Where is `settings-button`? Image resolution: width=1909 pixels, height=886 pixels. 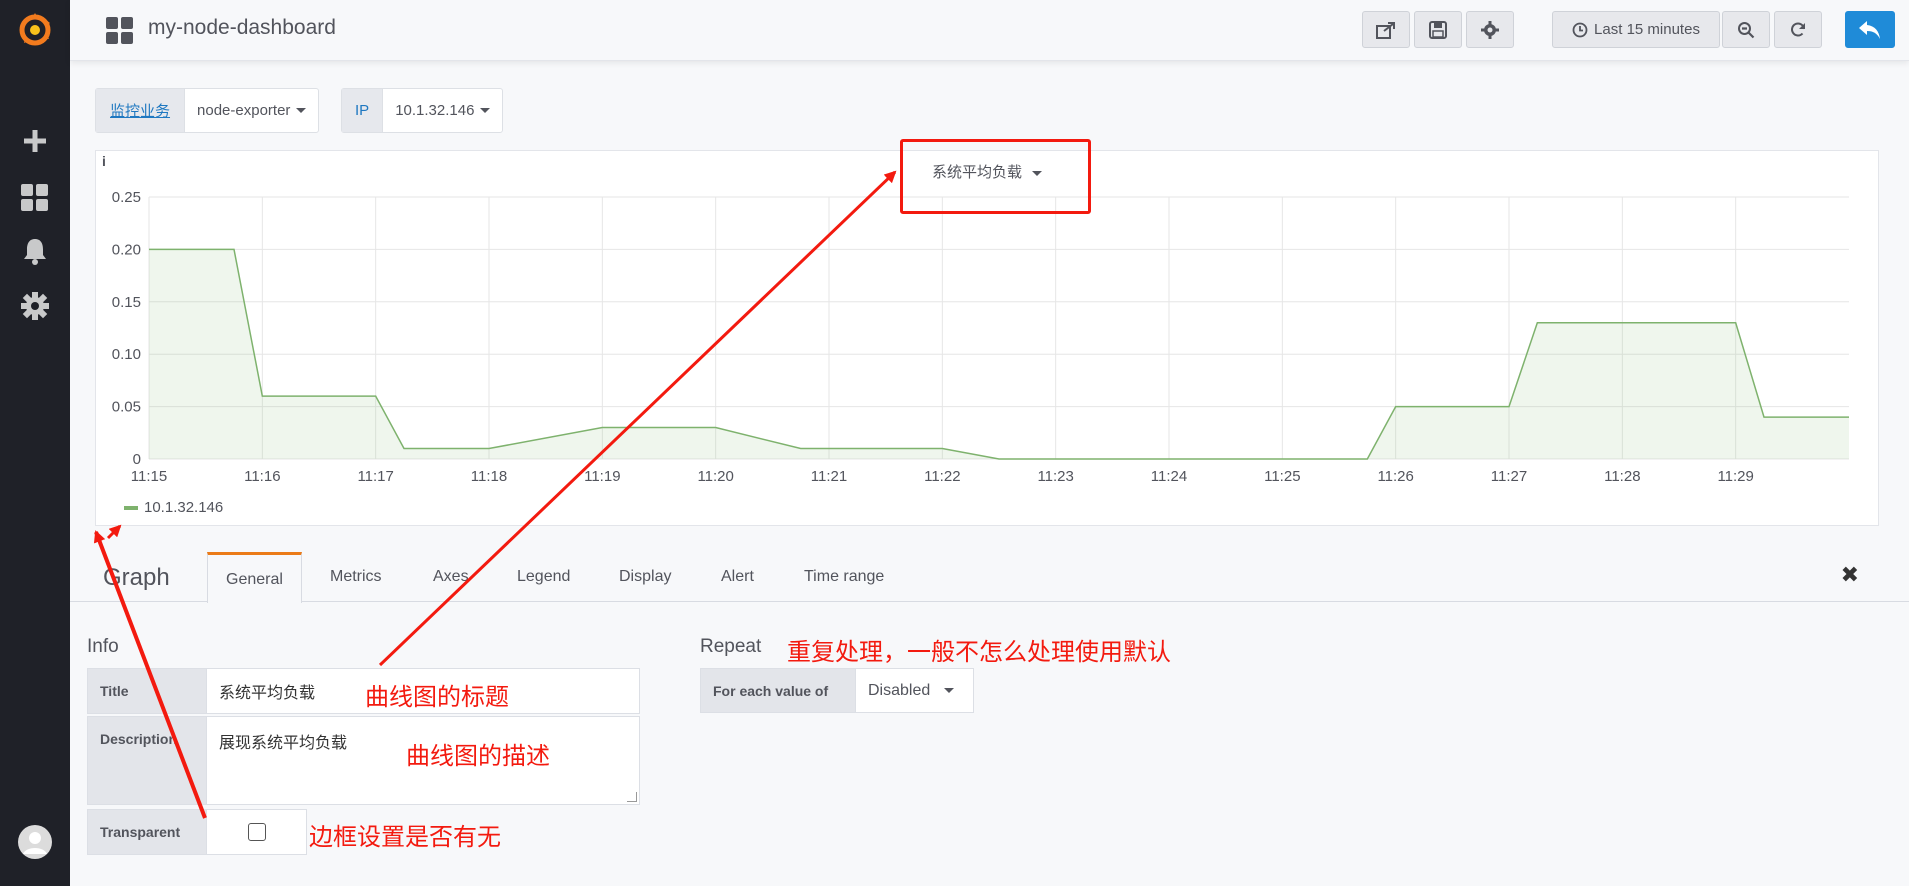
settings-button is located at coordinates (1490, 29).